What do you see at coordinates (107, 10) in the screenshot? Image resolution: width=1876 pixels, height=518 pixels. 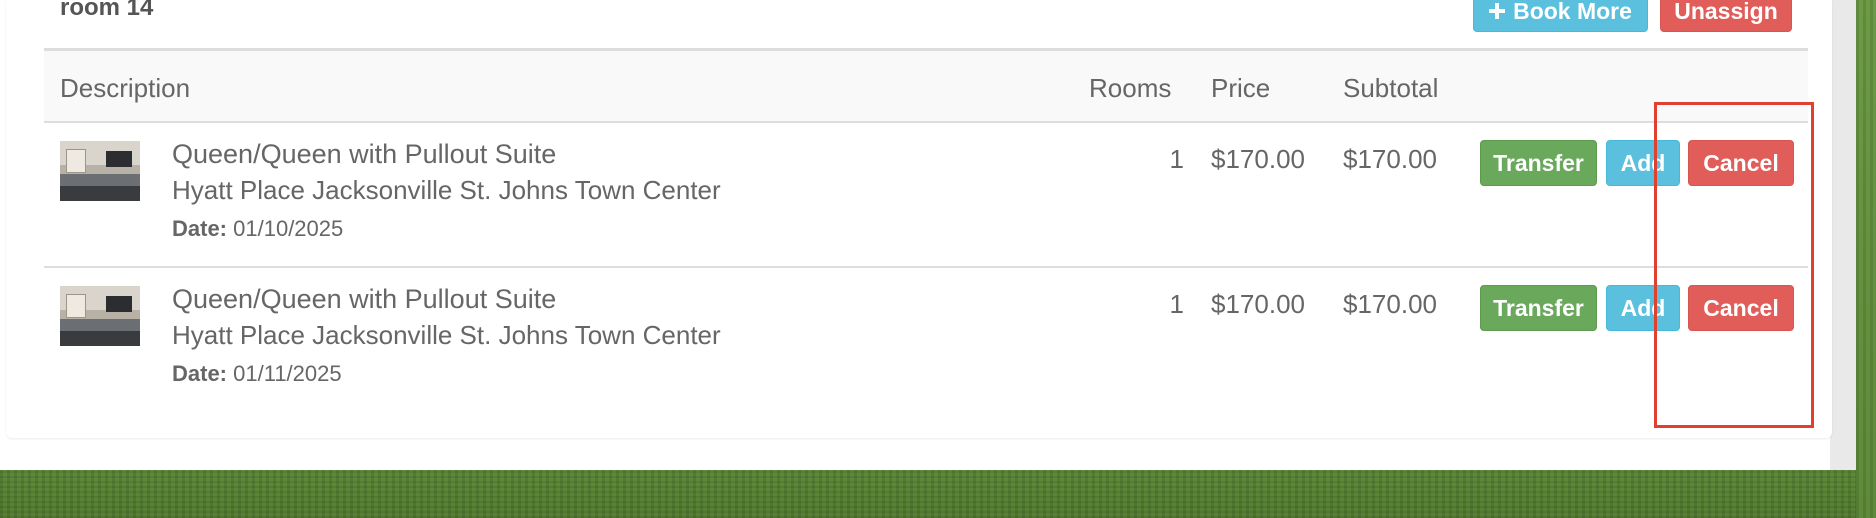 I see `room-title: room 14` at bounding box center [107, 10].